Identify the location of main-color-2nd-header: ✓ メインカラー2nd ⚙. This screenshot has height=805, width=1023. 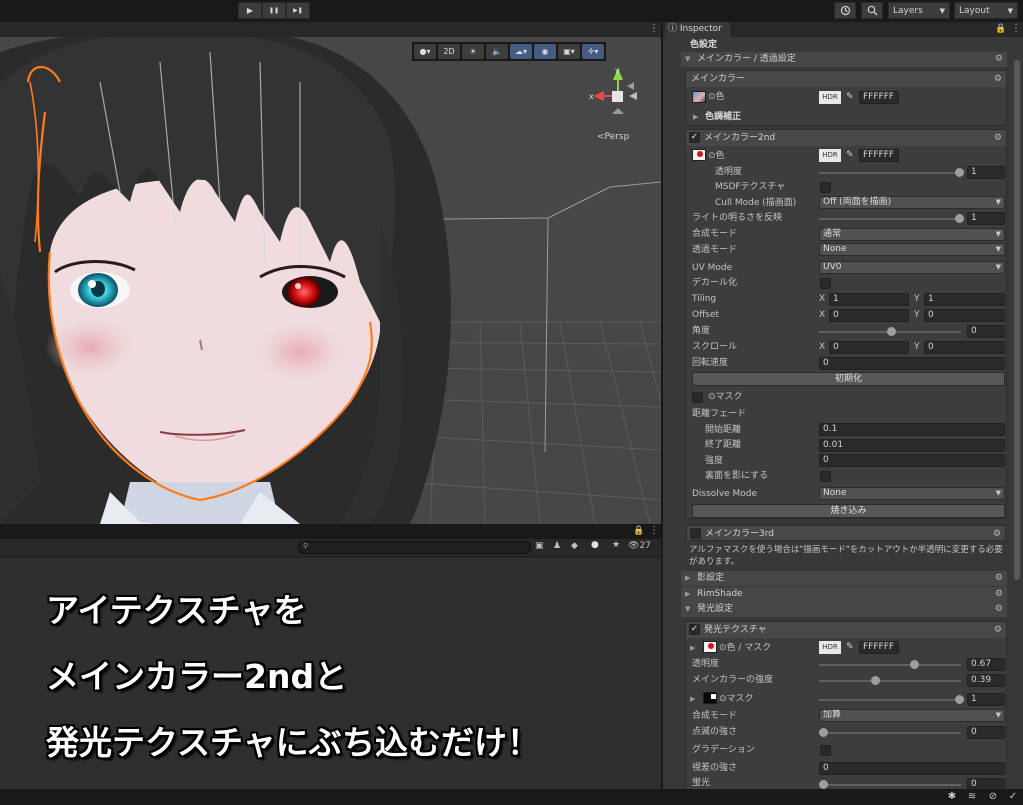
(846, 138).